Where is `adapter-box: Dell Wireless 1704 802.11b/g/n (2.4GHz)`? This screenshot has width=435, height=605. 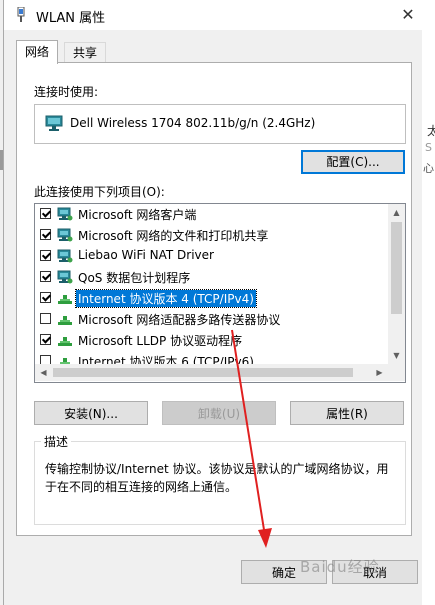
adapter-box: Dell Wireless 1704 802.11b/g/n (2.4GHz) is located at coordinates (220, 124).